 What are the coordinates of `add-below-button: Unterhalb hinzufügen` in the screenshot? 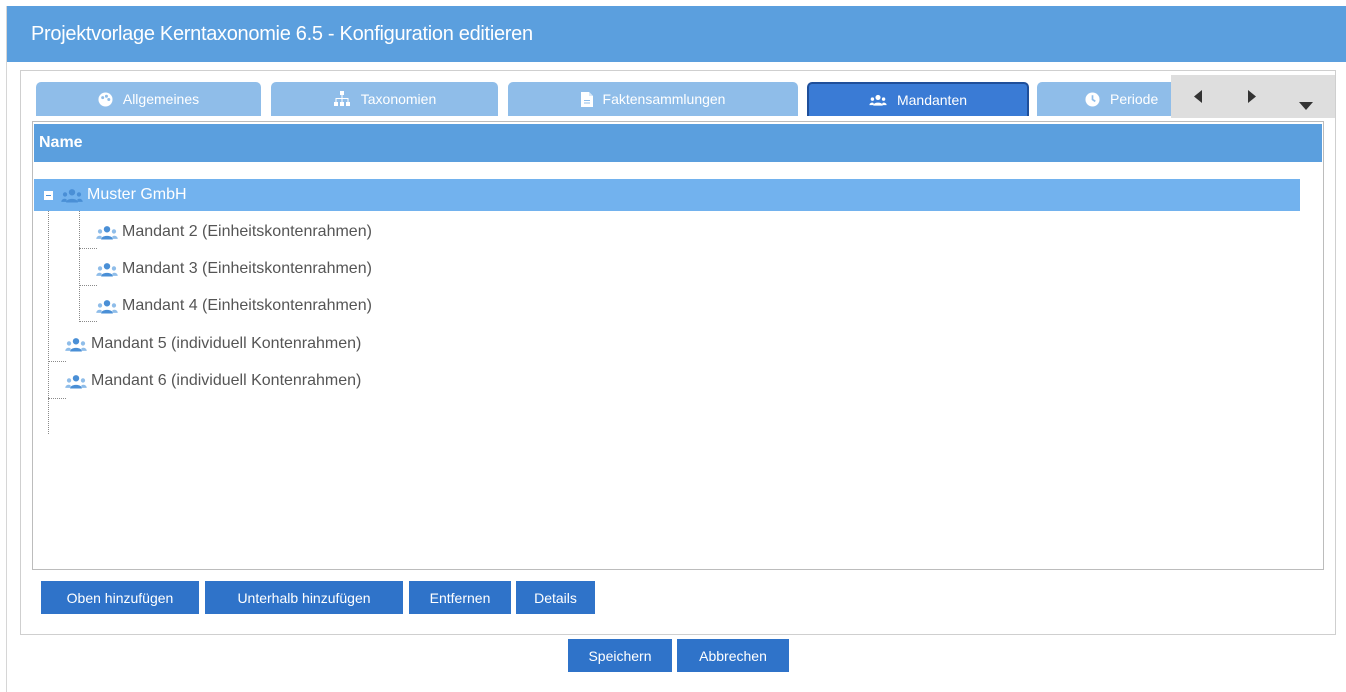 It's located at (304, 597).